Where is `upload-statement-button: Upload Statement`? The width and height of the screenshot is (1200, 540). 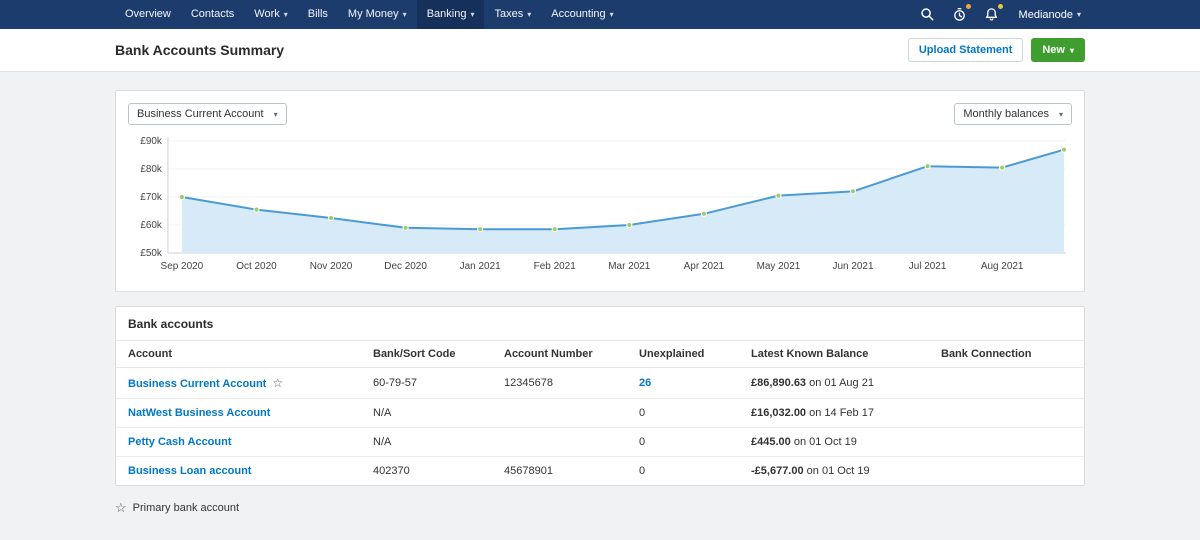
upload-statement-button: Upload Statement is located at coordinates (965, 50).